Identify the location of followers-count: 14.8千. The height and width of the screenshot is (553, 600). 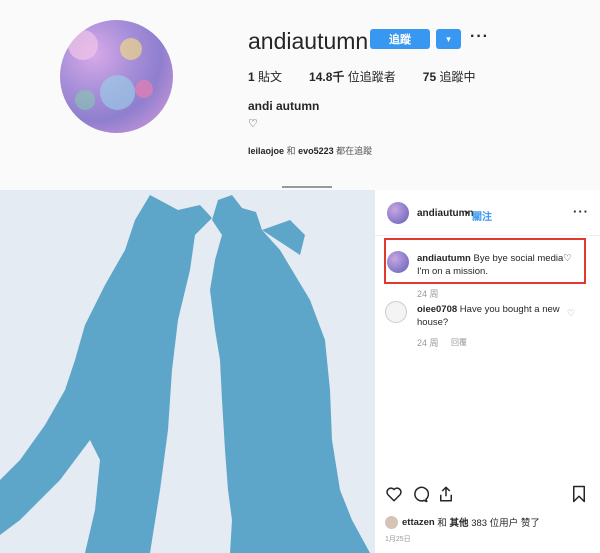
(327, 77).